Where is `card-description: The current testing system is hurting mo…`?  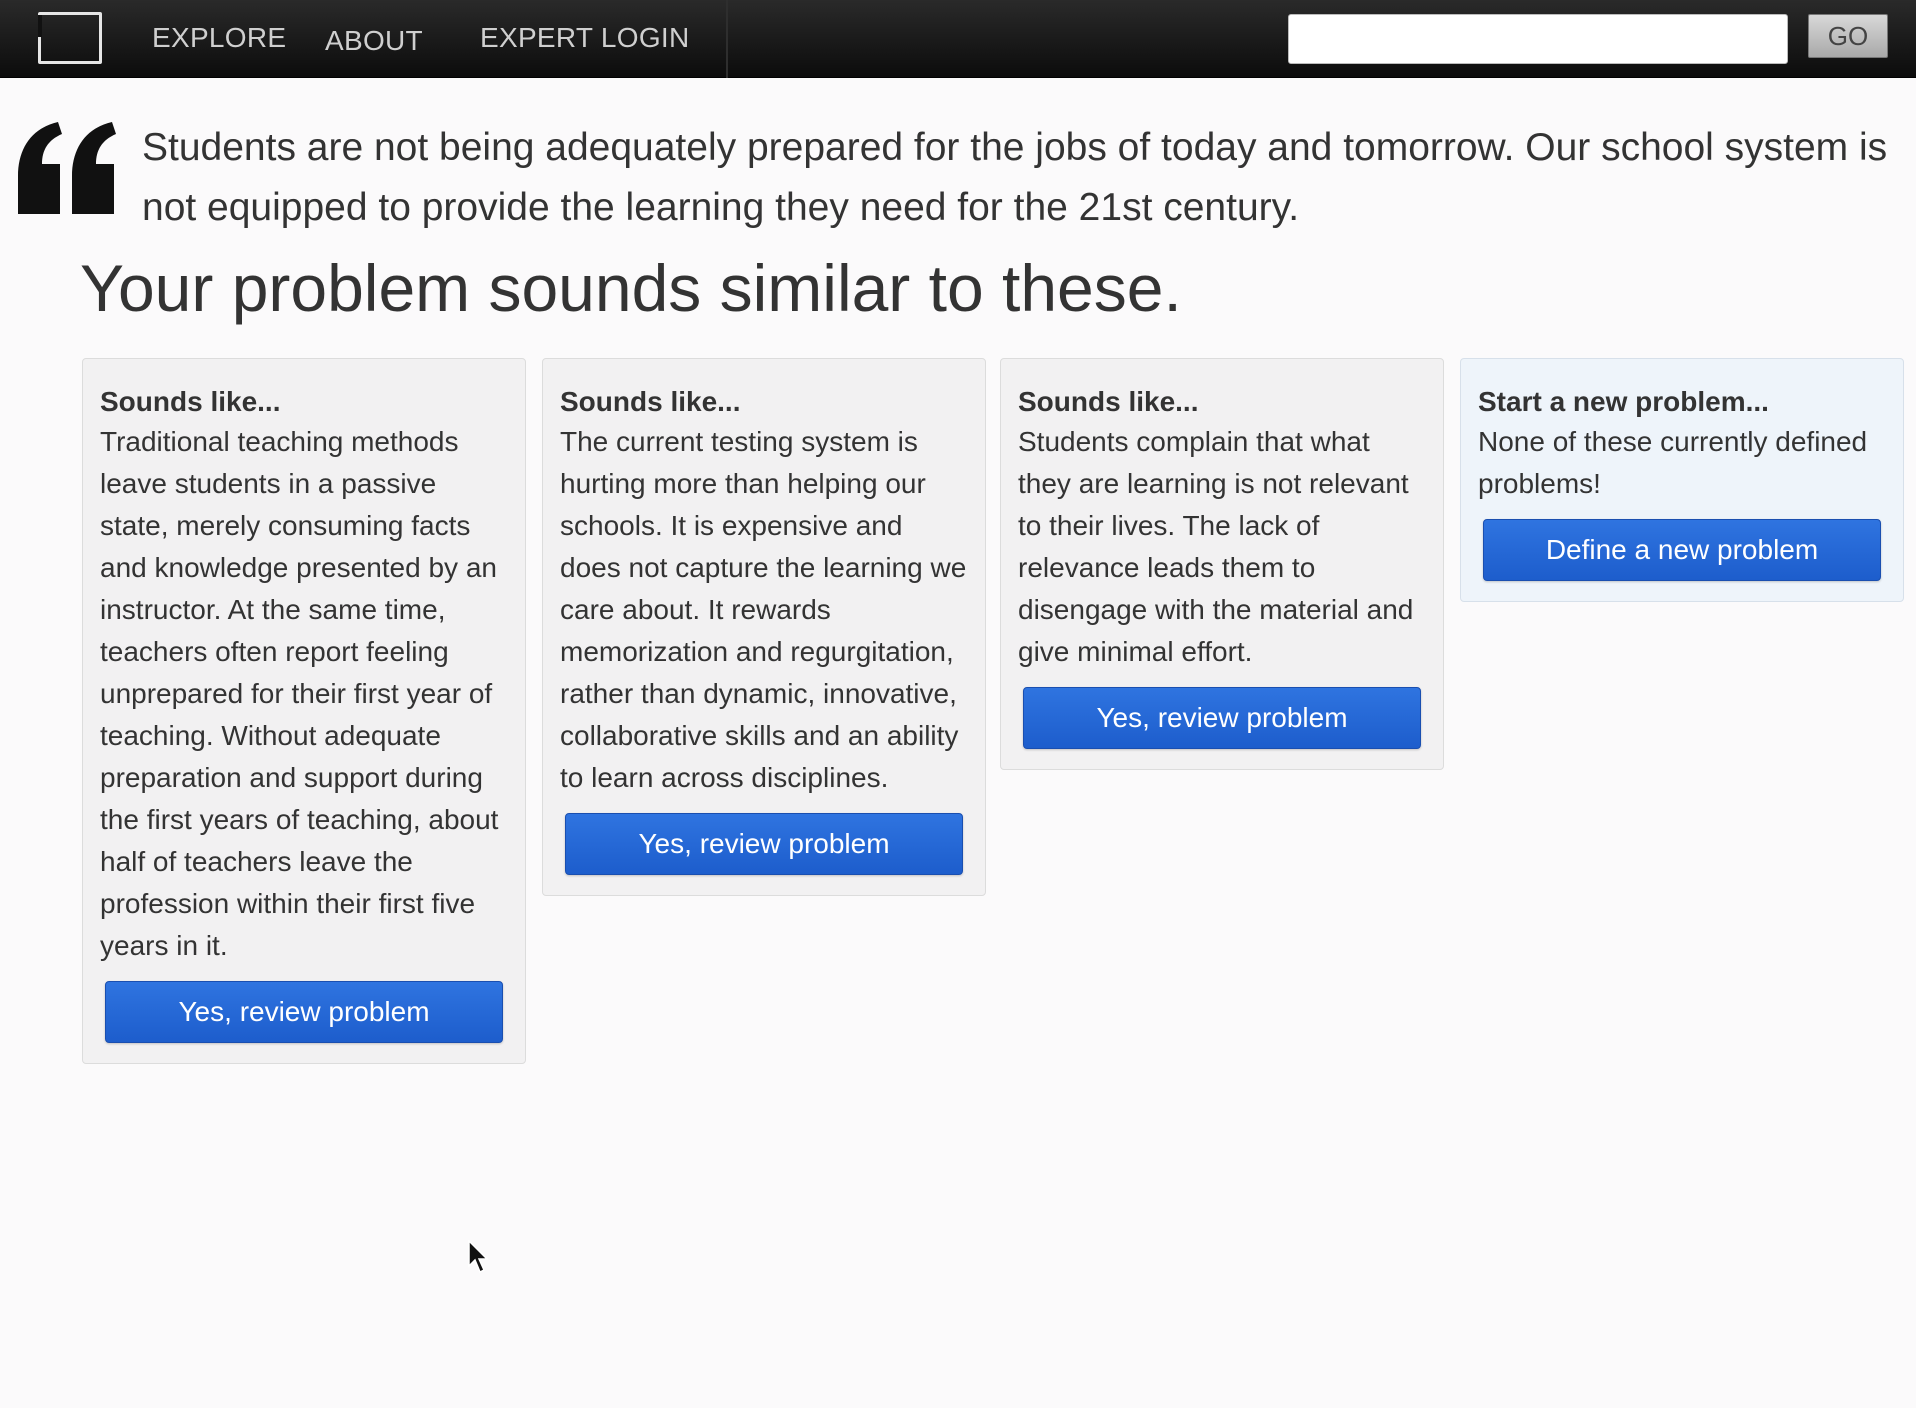
card-description: The current testing system is hurting mo… is located at coordinates (763, 609).